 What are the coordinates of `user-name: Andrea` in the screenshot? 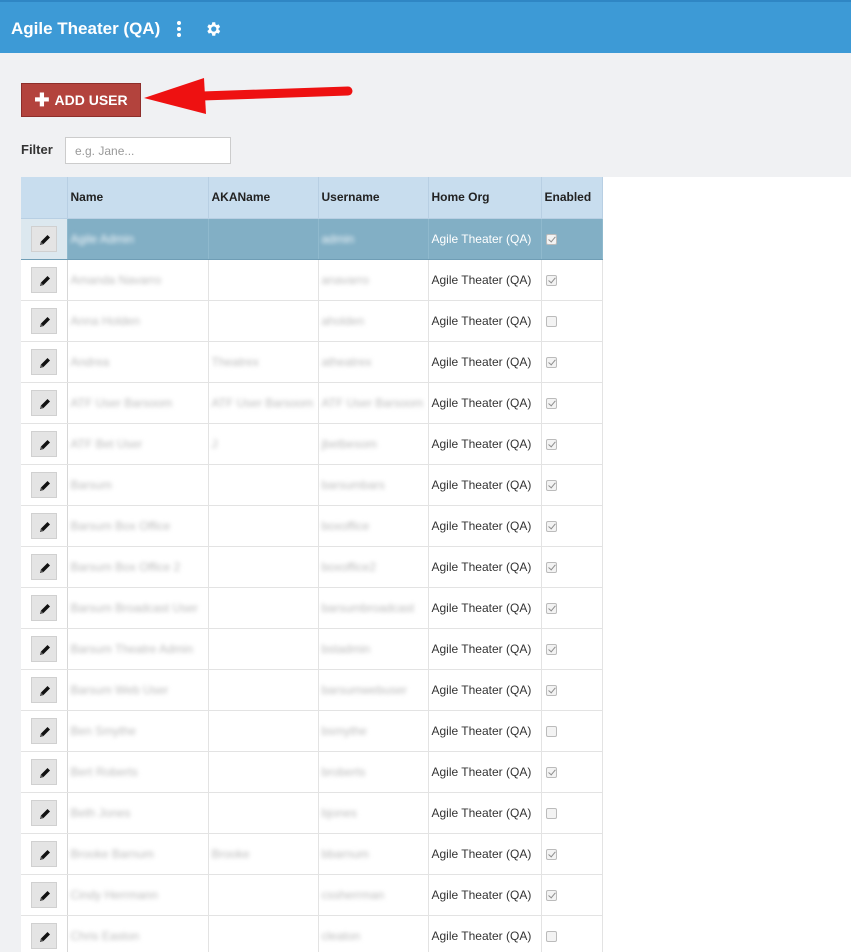 It's located at (90, 361).